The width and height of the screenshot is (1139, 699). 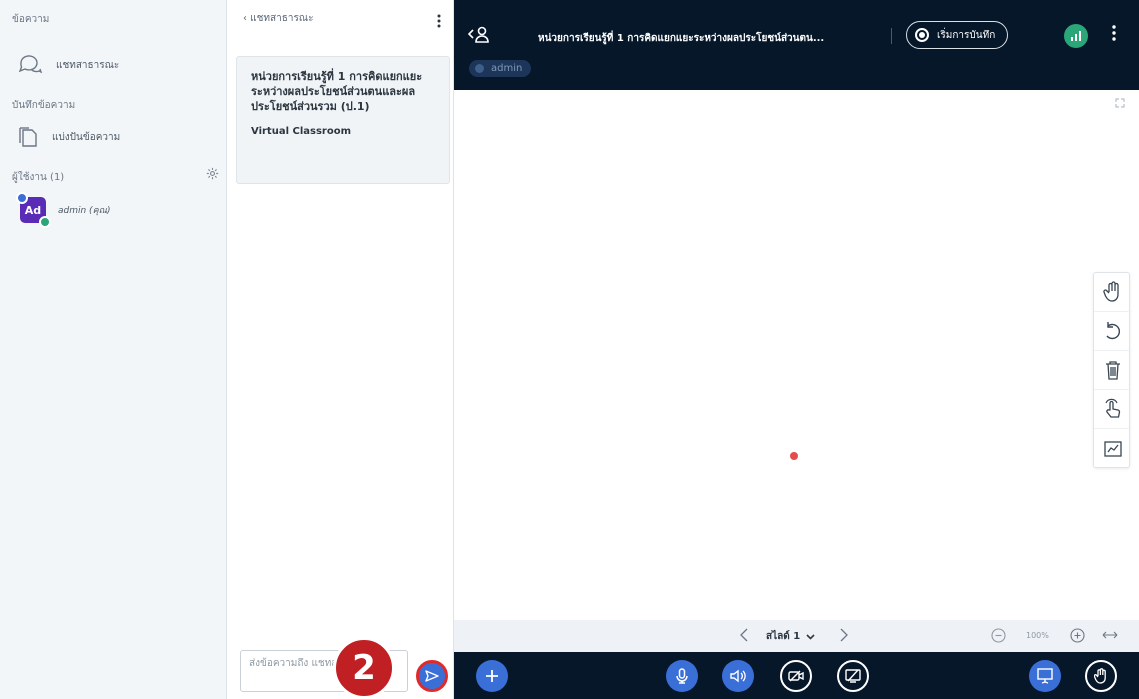 I want to click on shared-notes-label: แบ่งปันข้อความ, so click(x=86, y=137).